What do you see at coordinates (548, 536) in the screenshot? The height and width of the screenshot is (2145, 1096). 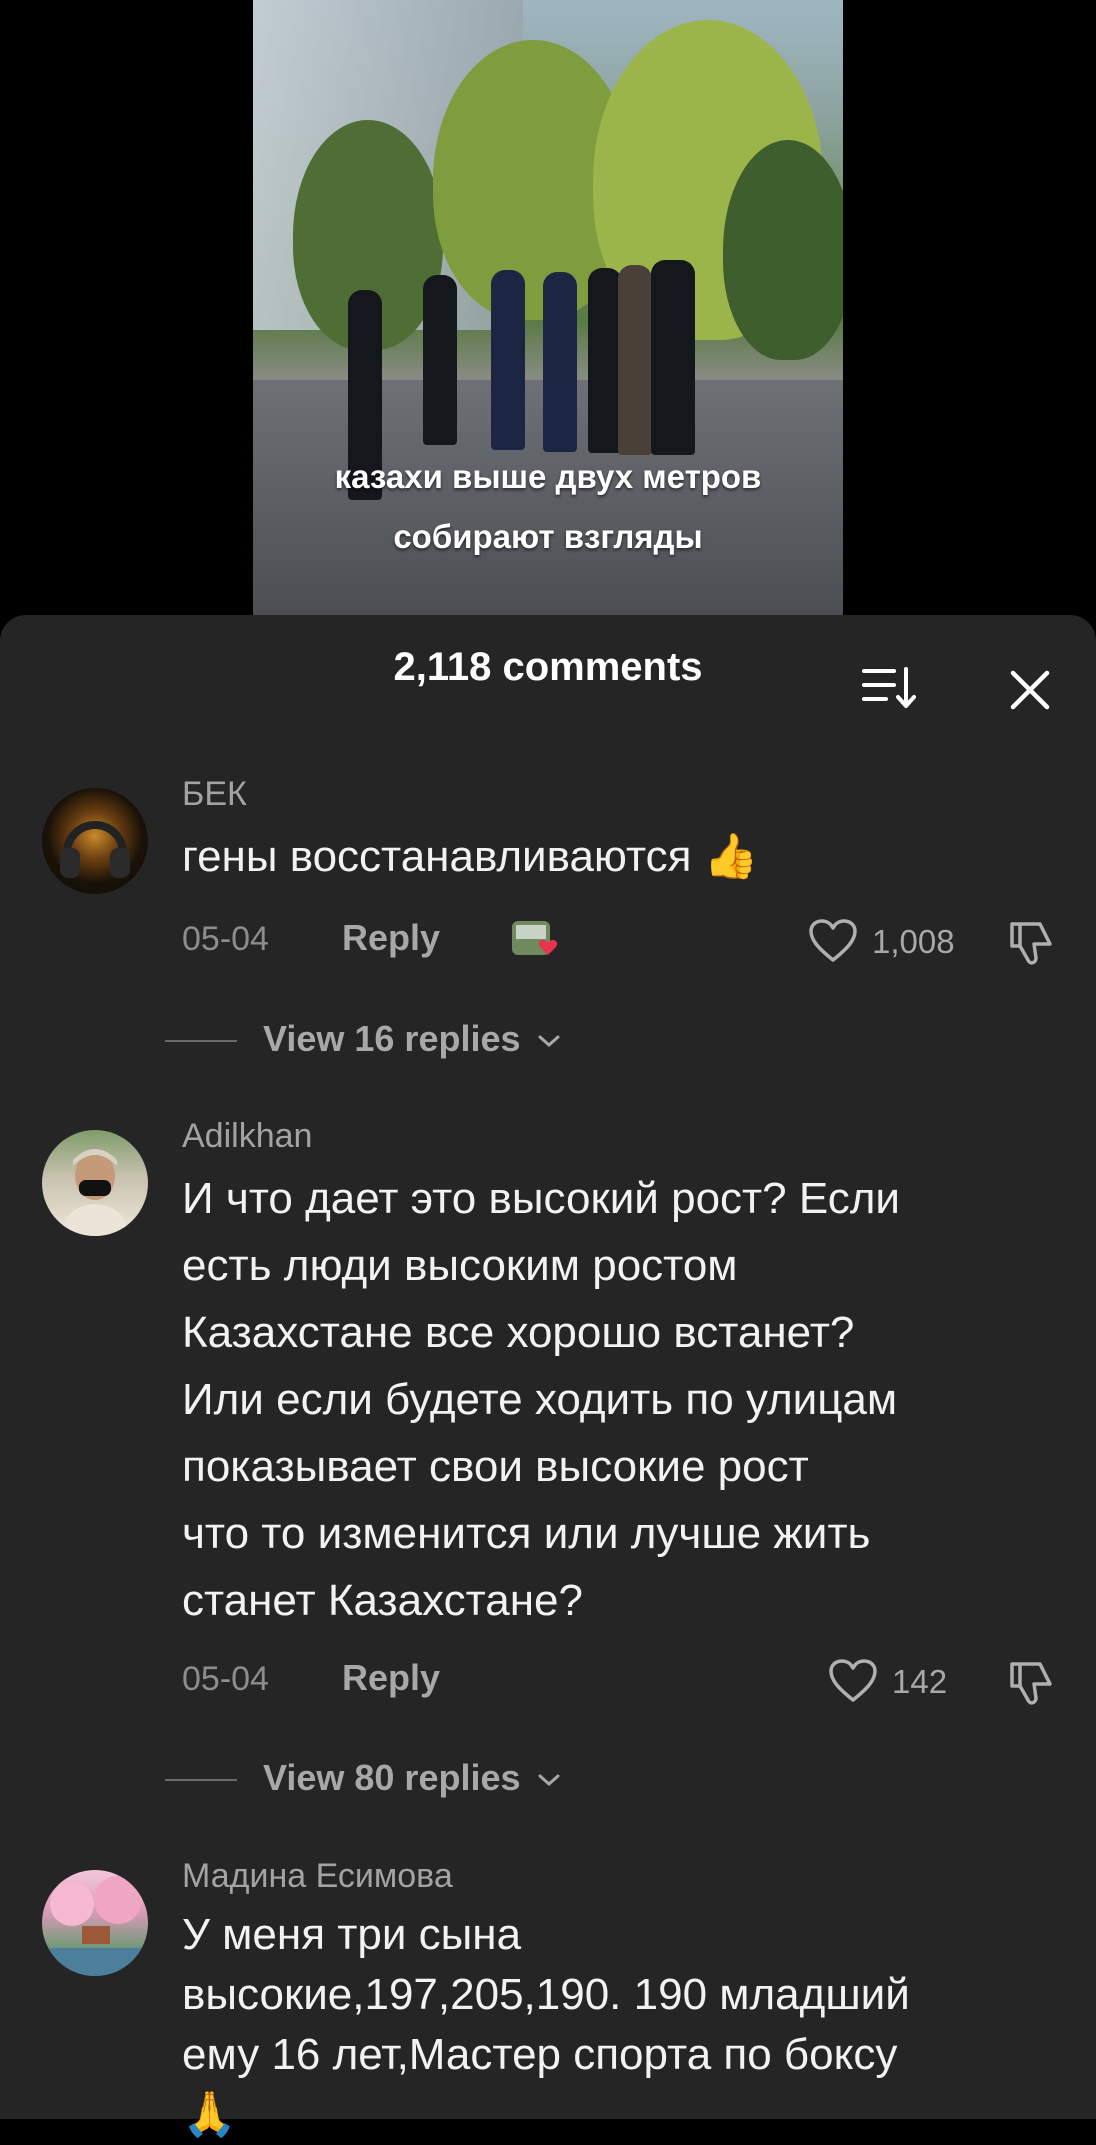 I see `video-caption-line2: собирают взгляды` at bounding box center [548, 536].